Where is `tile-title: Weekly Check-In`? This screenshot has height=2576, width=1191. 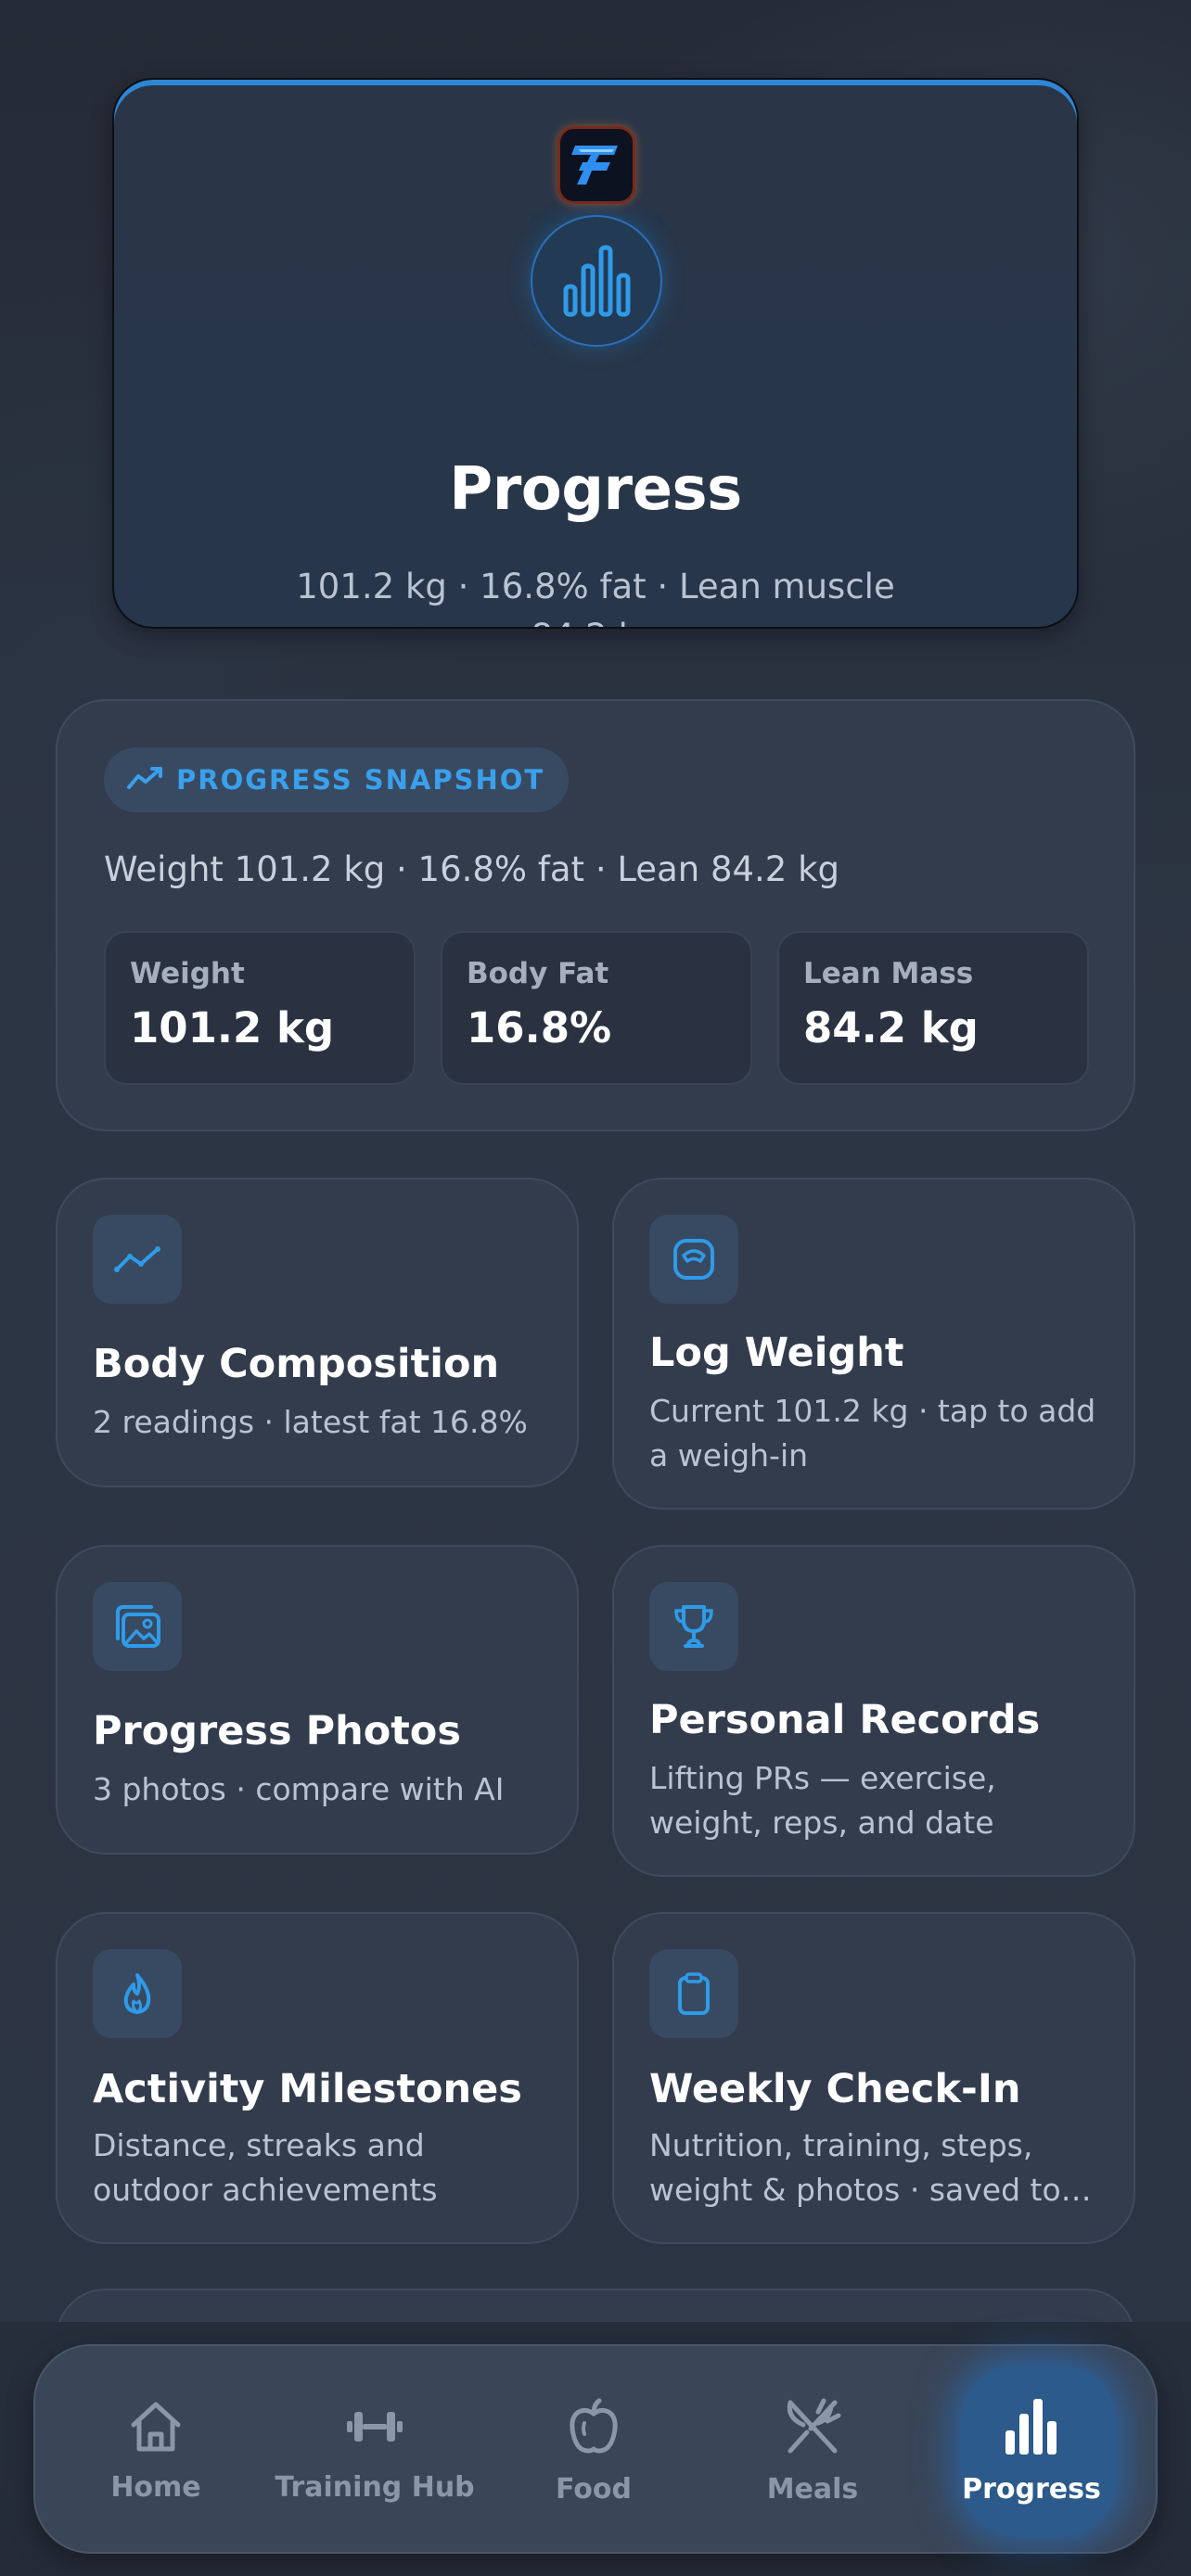
tile-title: Weekly Check-In is located at coordinates (835, 2089).